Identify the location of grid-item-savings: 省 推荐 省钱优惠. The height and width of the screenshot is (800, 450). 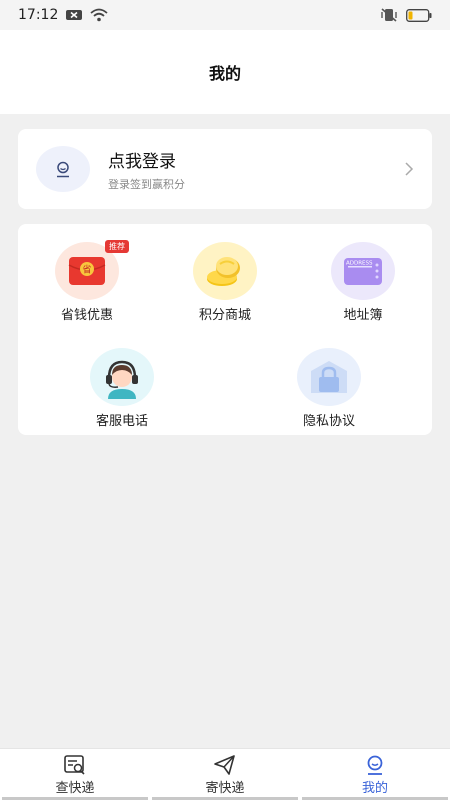
(87, 281).